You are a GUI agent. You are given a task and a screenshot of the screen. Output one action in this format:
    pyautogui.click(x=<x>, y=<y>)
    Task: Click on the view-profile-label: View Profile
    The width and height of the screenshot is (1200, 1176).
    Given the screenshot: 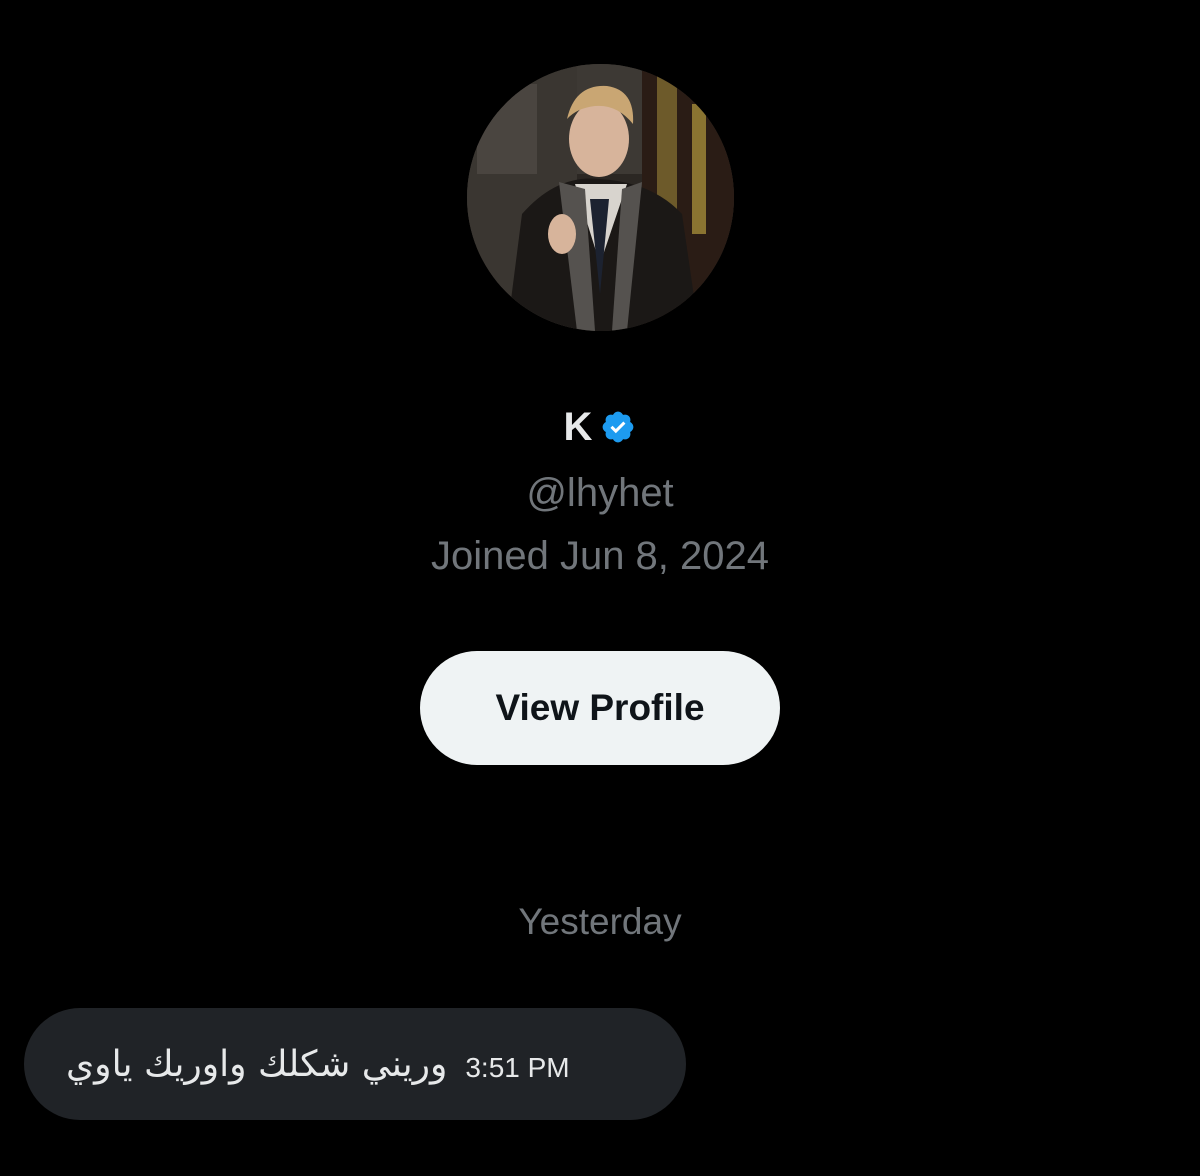 What is the action you would take?
    pyautogui.click(x=600, y=707)
    